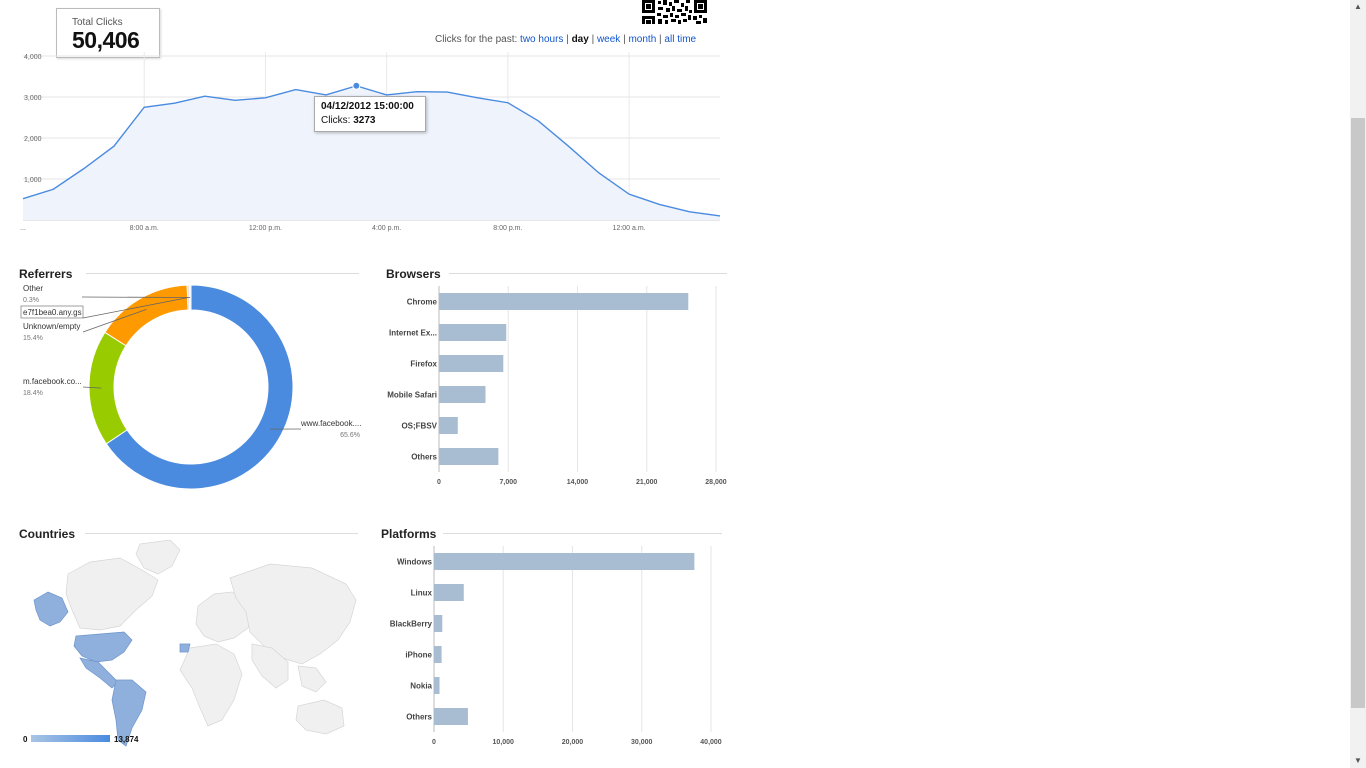 The image size is (1366, 768). I want to click on y-tick-label: 4,000, so click(33, 57).